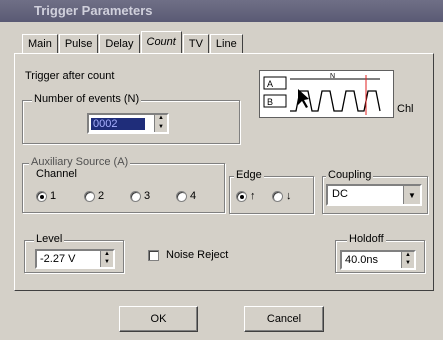  Describe the element at coordinates (407, 260) in the screenshot. I see `holdoff-spinner-arrows: ▲ ▼` at that location.